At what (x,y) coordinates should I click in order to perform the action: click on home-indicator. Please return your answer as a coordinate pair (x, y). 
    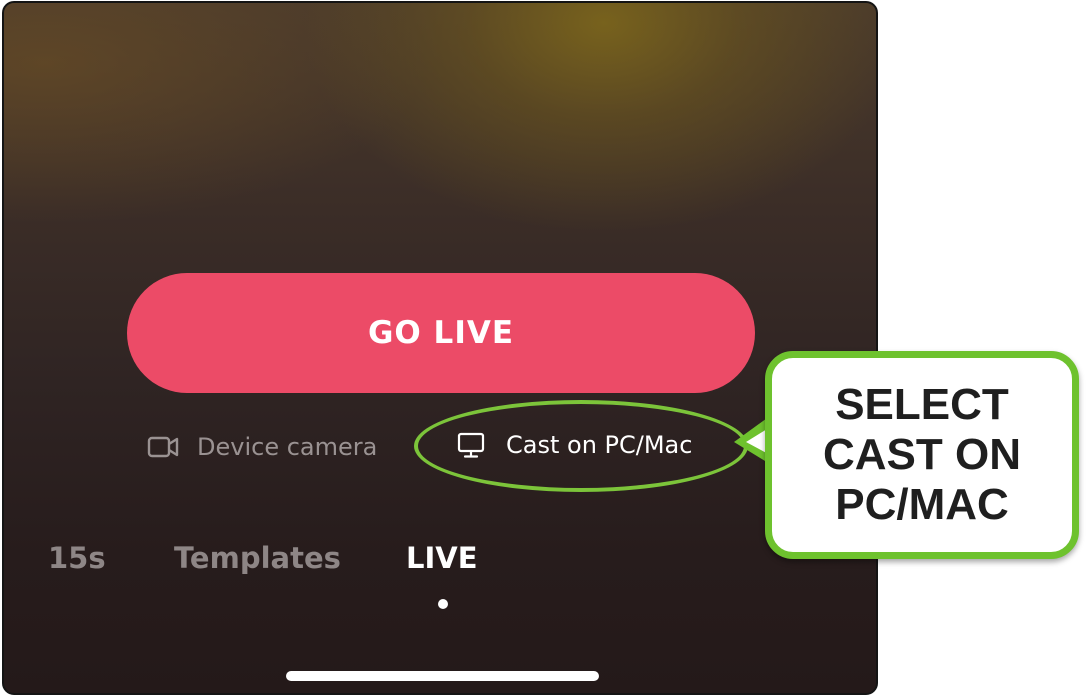
    Looking at the image, I should click on (442, 676).